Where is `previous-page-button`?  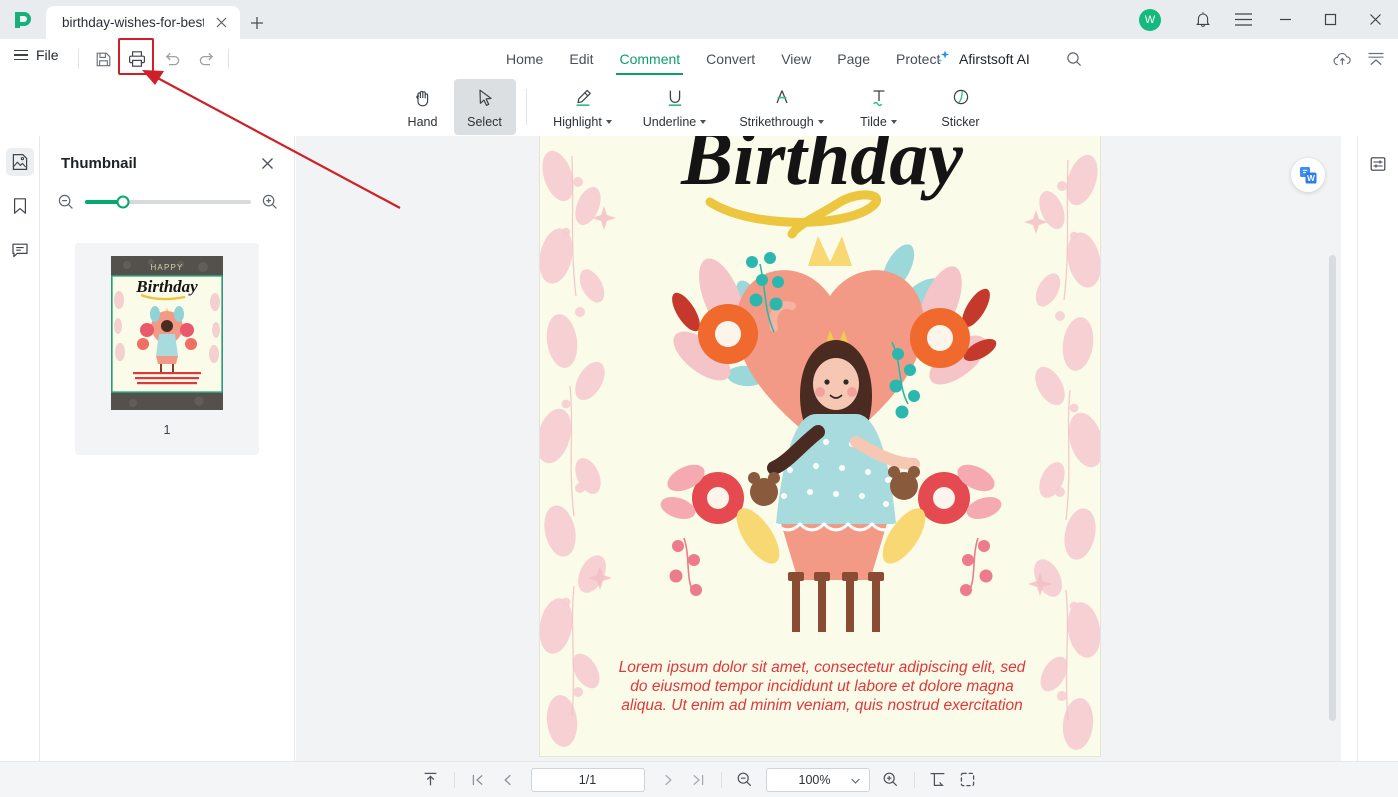
previous-page-button is located at coordinates (508, 780).